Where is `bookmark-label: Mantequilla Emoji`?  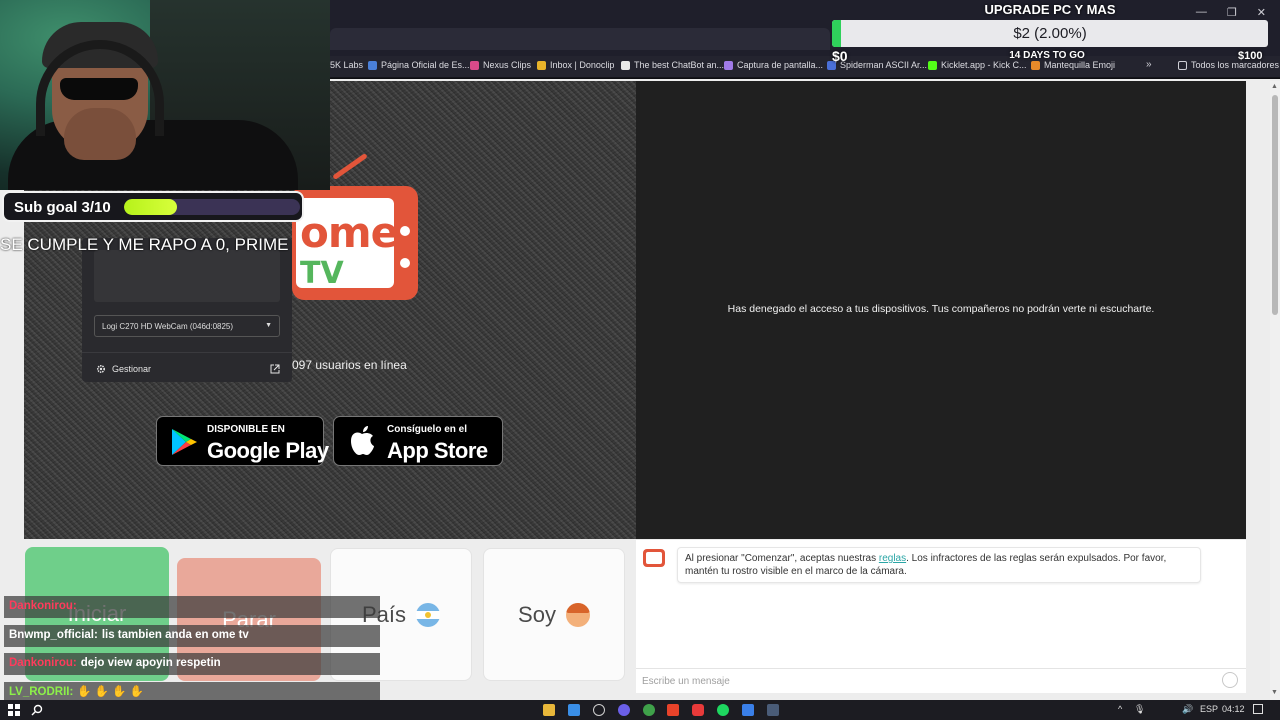 bookmark-label: Mantequilla Emoji is located at coordinates (1080, 65).